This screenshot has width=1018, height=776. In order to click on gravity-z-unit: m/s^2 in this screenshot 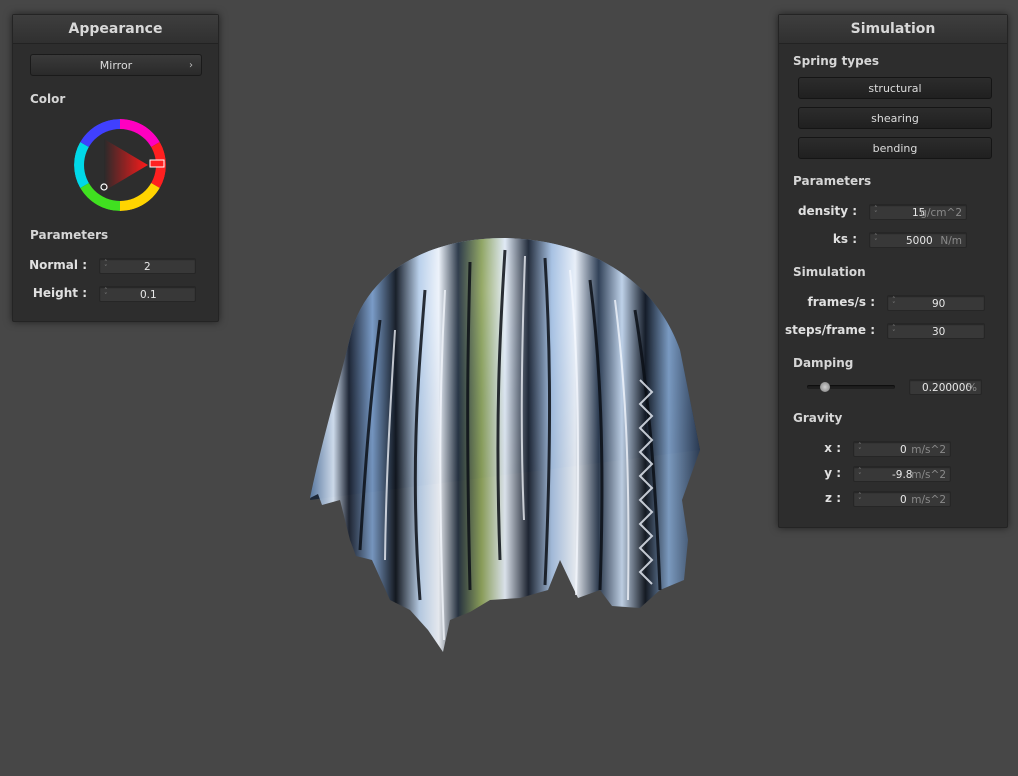, I will do `click(928, 500)`.